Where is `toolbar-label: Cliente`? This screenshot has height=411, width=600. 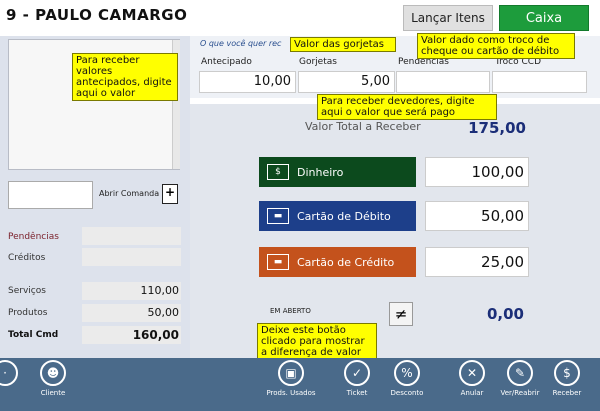 toolbar-label: Cliente is located at coordinates (53, 393).